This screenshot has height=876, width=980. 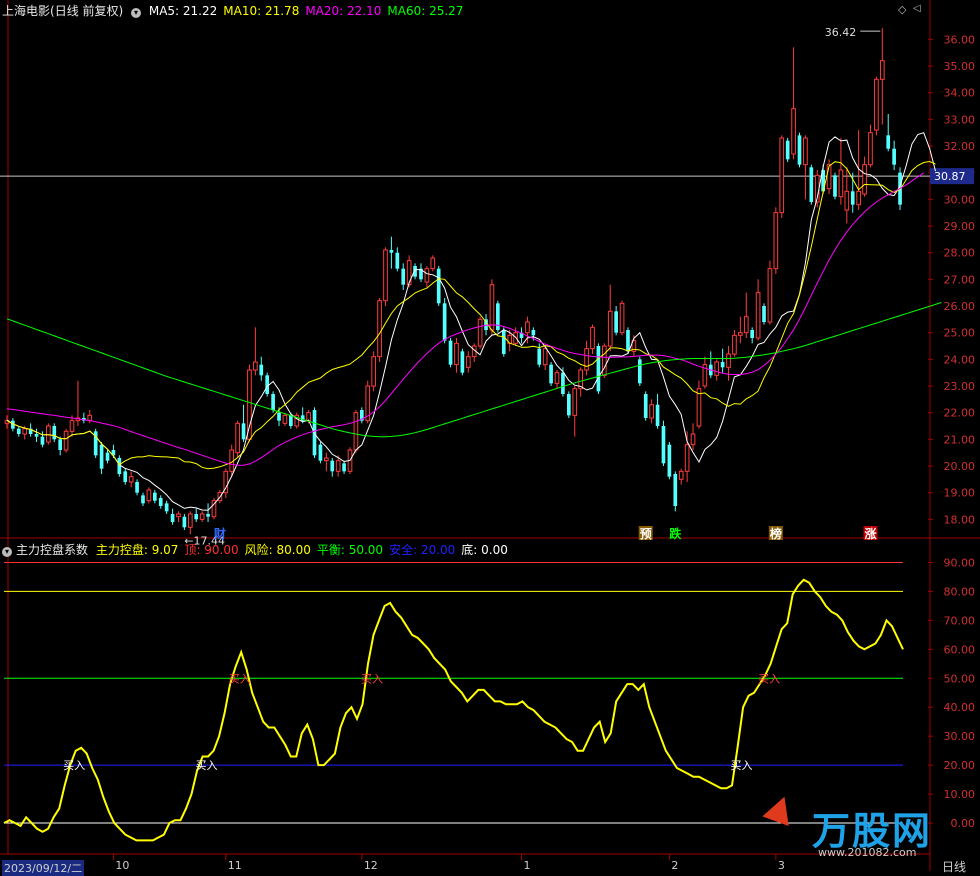 I want to click on footer-label: 日线, so click(x=954, y=866).